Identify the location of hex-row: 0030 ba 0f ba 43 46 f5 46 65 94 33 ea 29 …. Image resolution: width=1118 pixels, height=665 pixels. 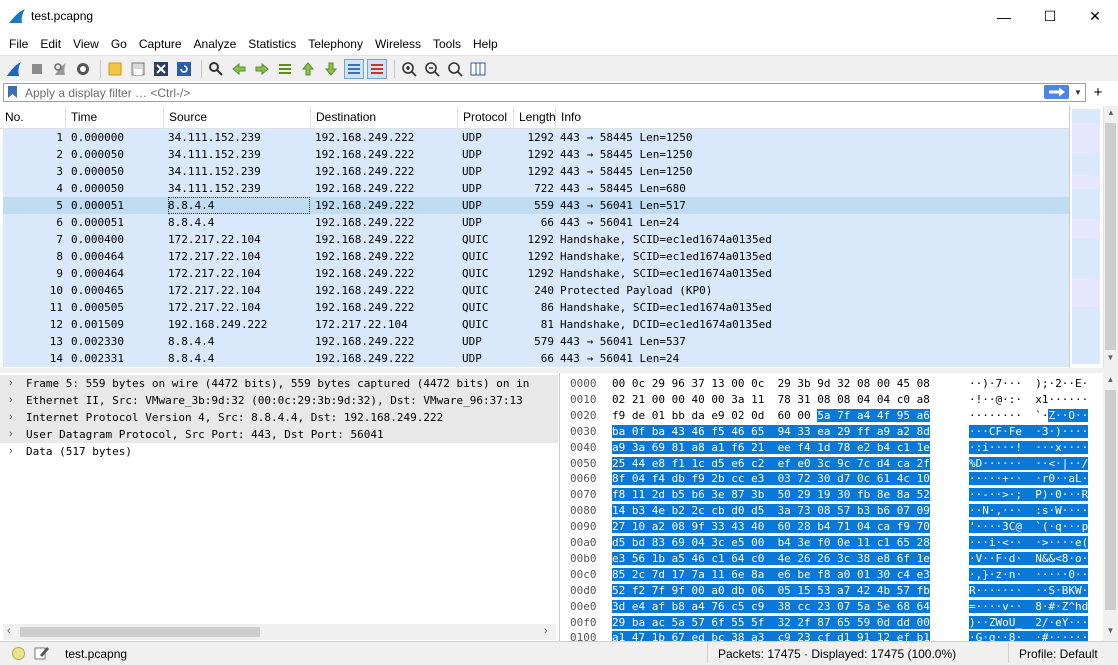
(826, 432).